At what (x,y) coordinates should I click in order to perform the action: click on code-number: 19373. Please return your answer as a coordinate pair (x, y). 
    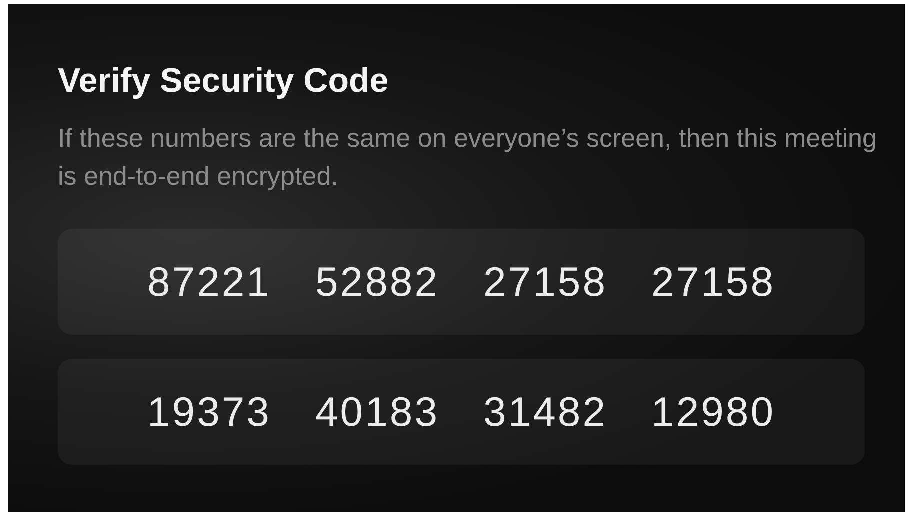
    Looking at the image, I should click on (209, 412).